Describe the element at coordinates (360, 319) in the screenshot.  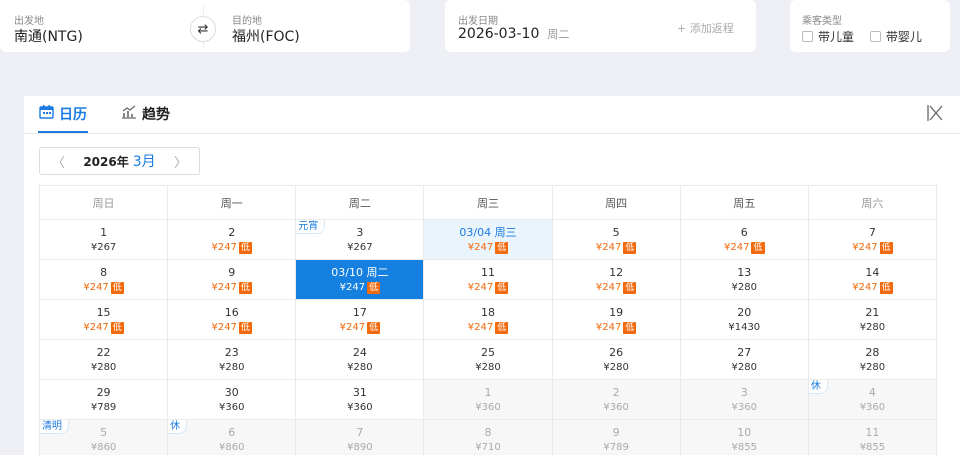
I see `calendar-day-cell: 17 ¥247 低` at that location.